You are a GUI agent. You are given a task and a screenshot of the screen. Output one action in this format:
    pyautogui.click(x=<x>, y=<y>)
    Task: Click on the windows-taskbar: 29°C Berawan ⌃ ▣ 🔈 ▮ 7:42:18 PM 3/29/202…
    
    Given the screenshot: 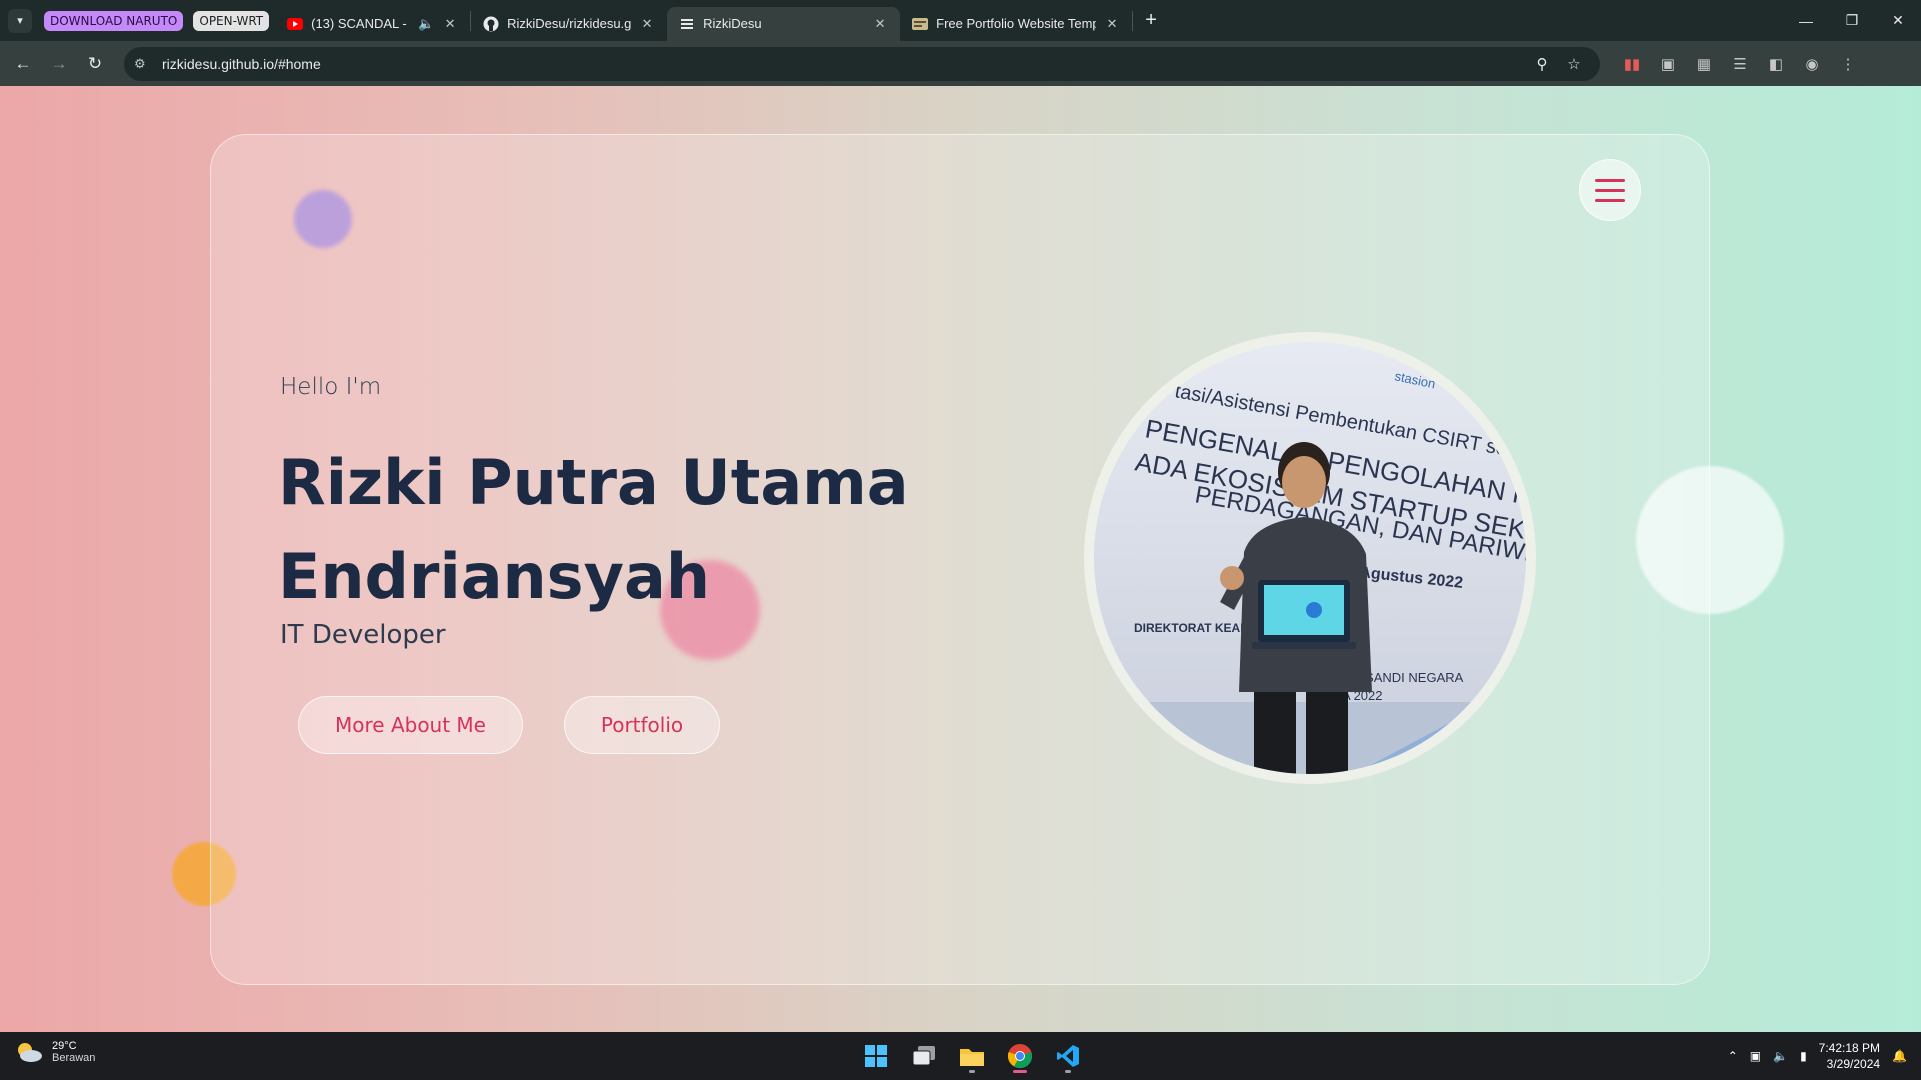 What is the action you would take?
    pyautogui.click(x=960, y=1056)
    